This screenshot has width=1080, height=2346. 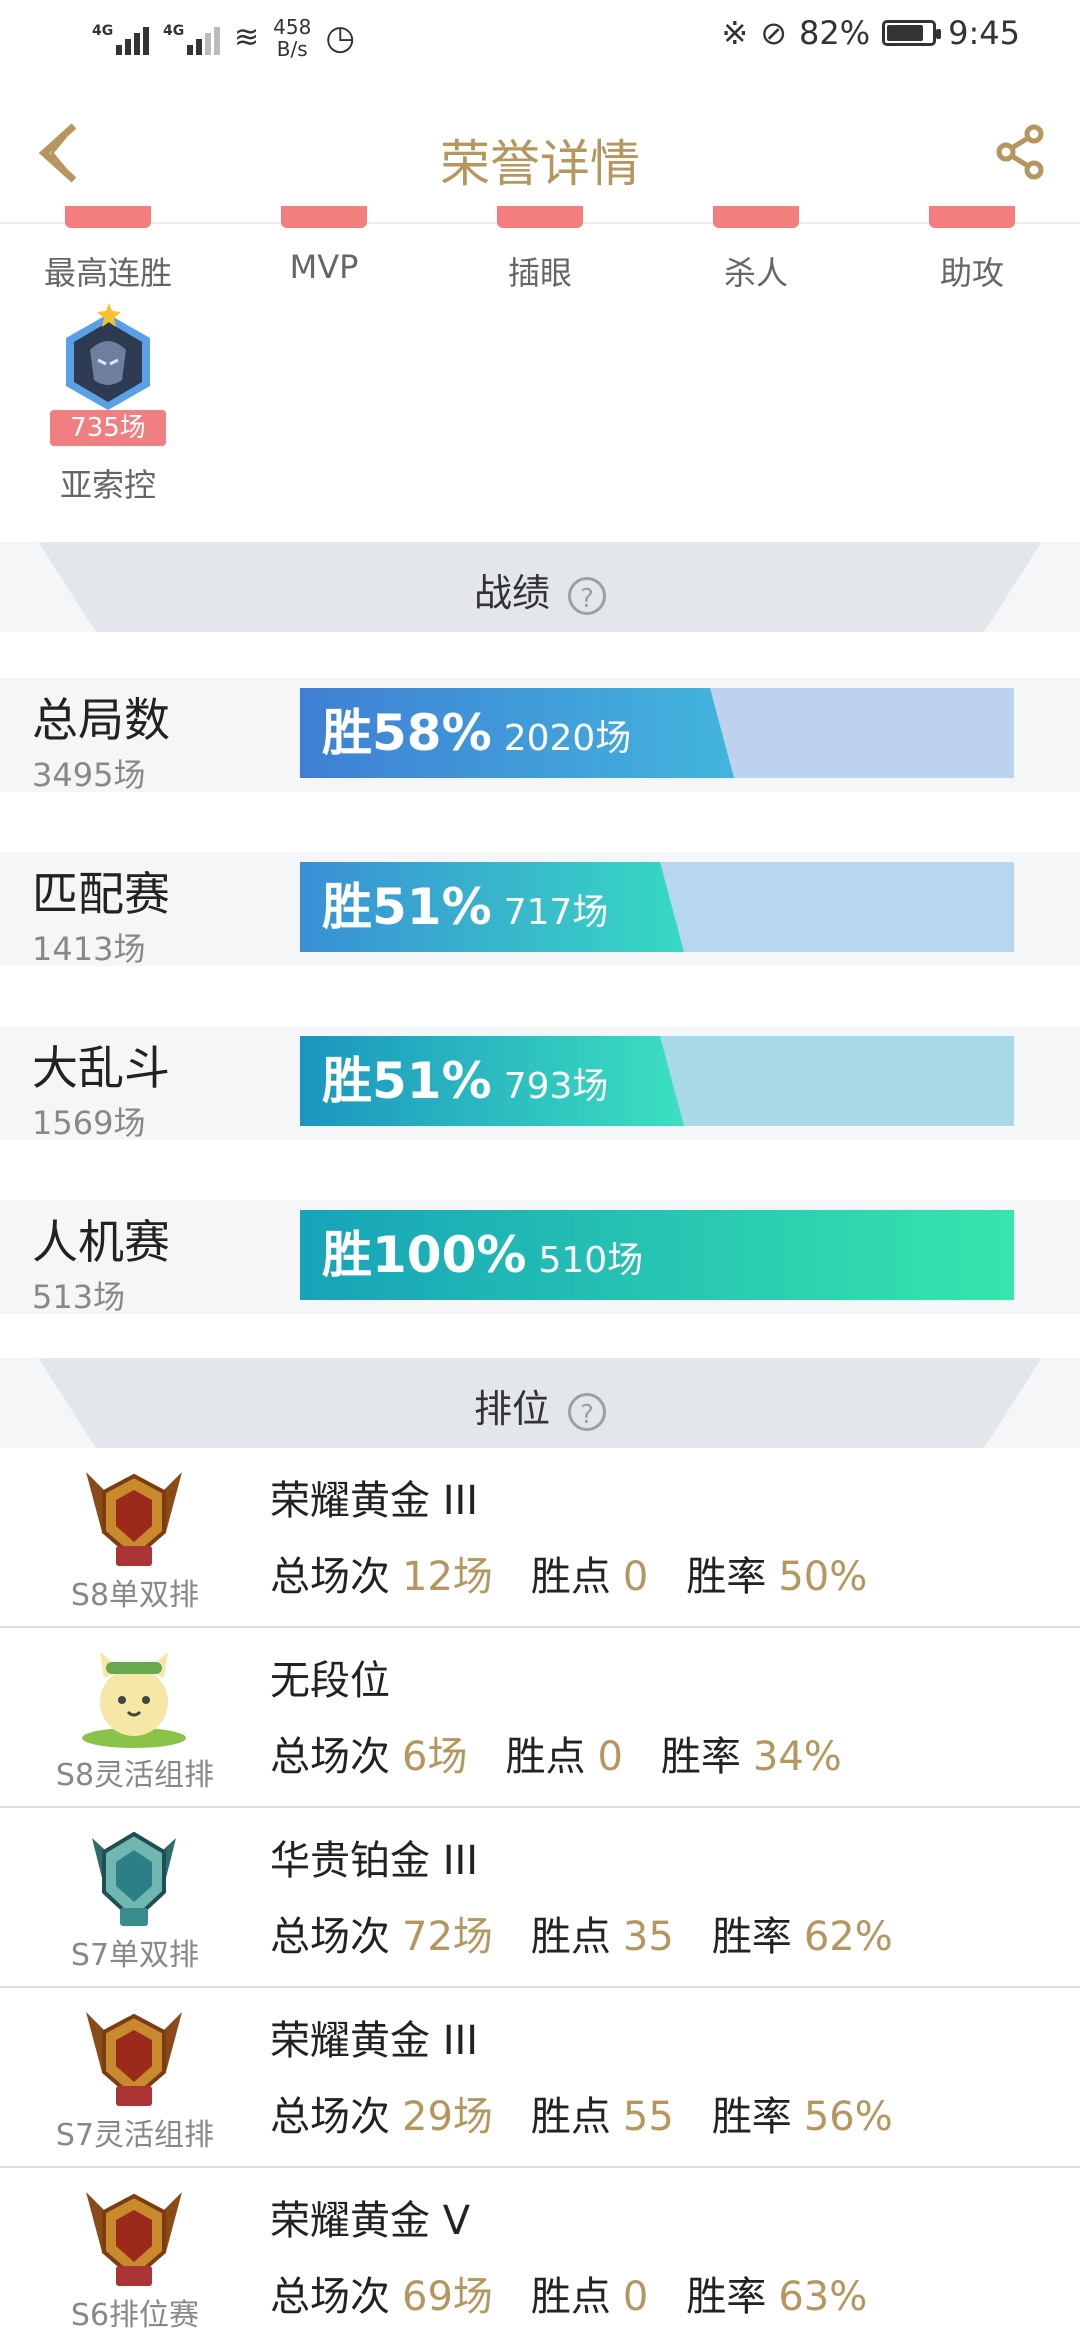 I want to click on honor-label: 杀人, so click(x=755, y=273).